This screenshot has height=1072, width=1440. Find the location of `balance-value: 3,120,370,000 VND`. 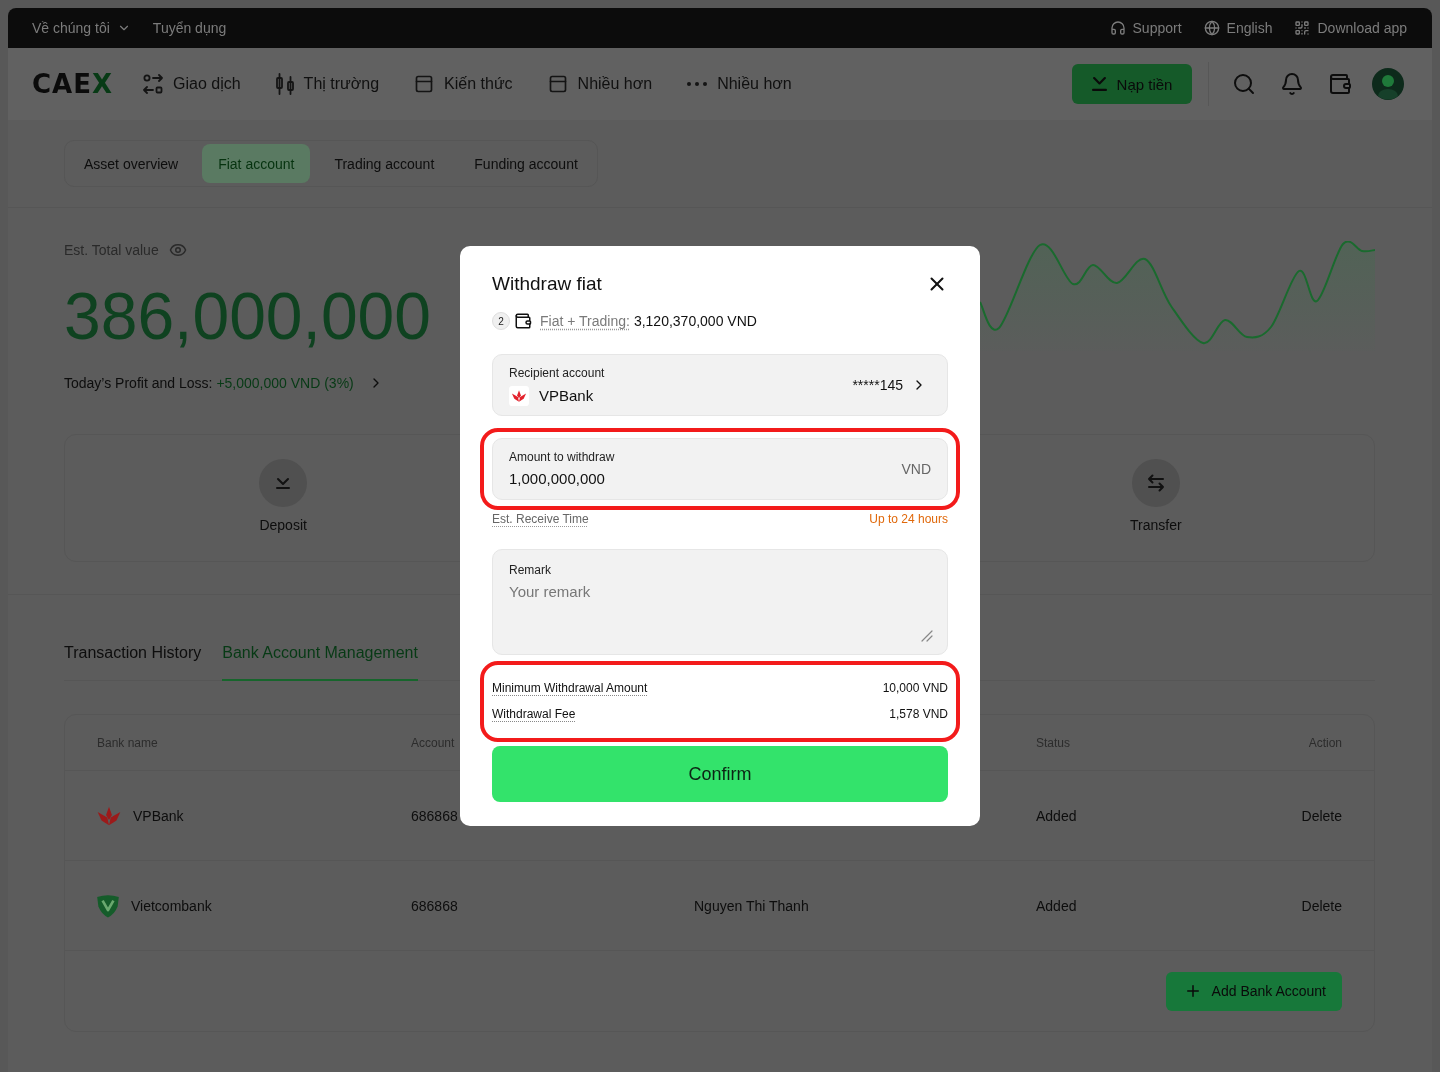

balance-value: 3,120,370,000 VND is located at coordinates (695, 321).